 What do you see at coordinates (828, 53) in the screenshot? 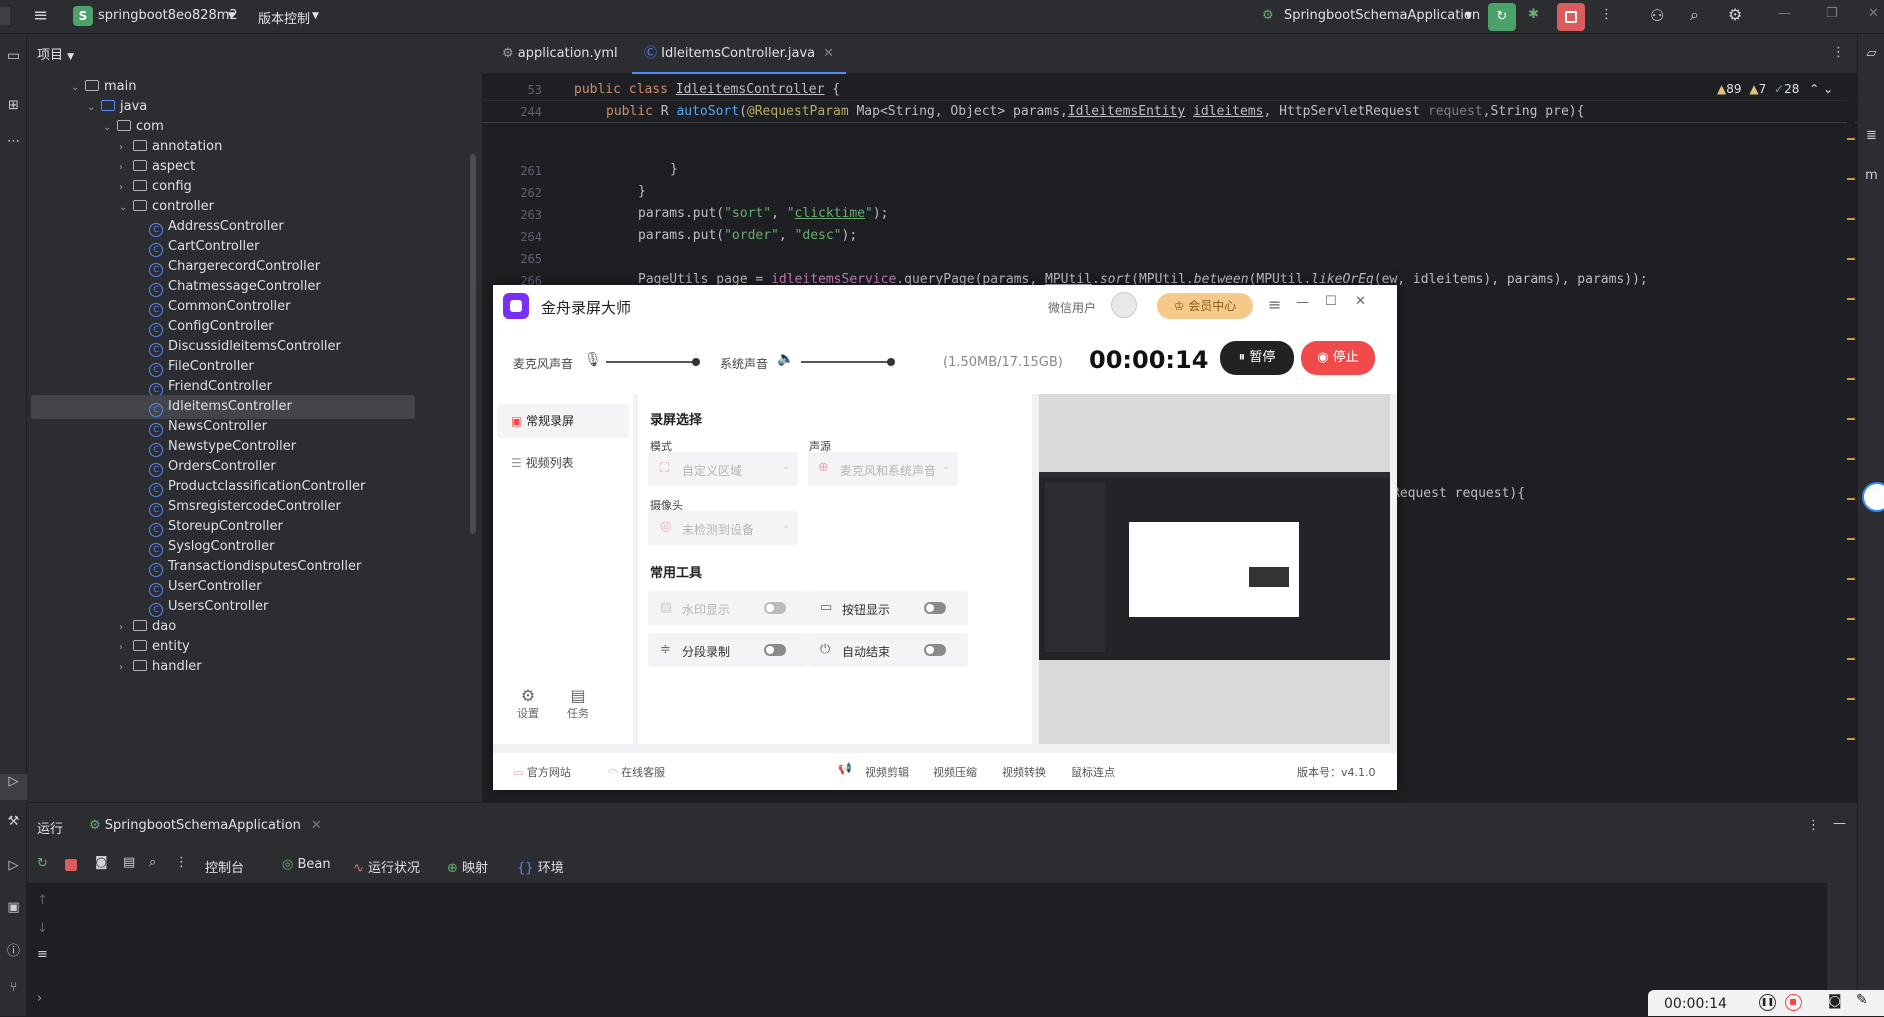
I see `close-tab-icon: ✕` at bounding box center [828, 53].